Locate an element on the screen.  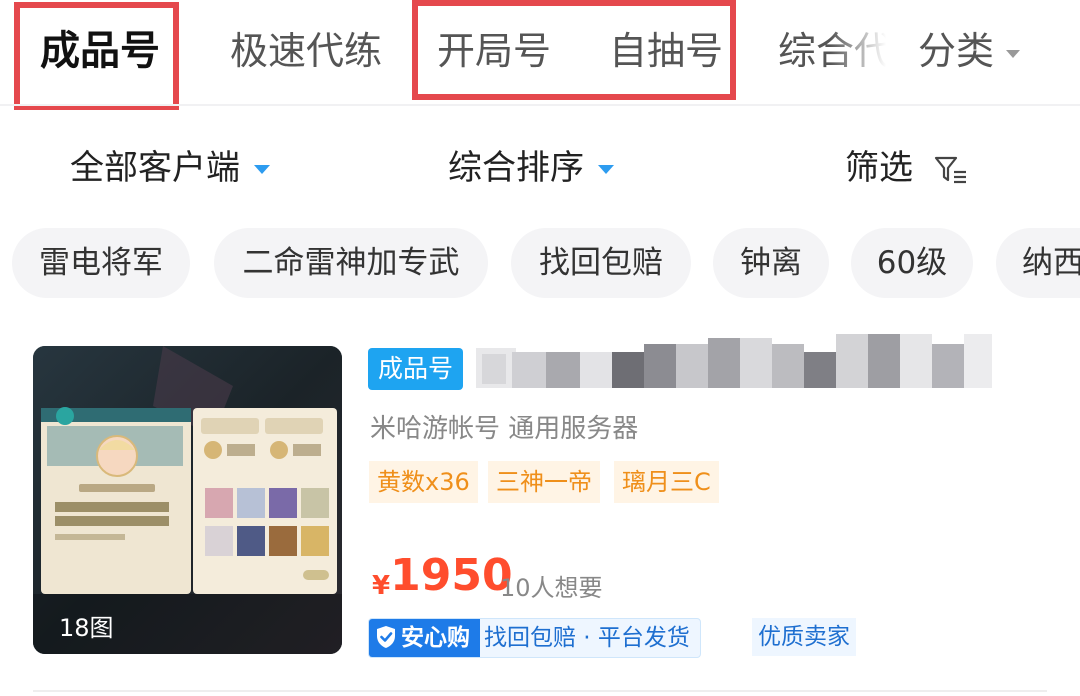
sort-dropdown: 综合排序 is located at coordinates (531, 168).